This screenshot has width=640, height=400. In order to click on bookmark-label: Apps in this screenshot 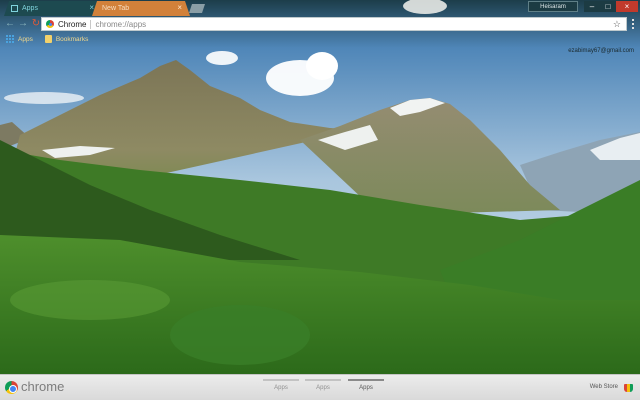, I will do `click(25, 39)`.